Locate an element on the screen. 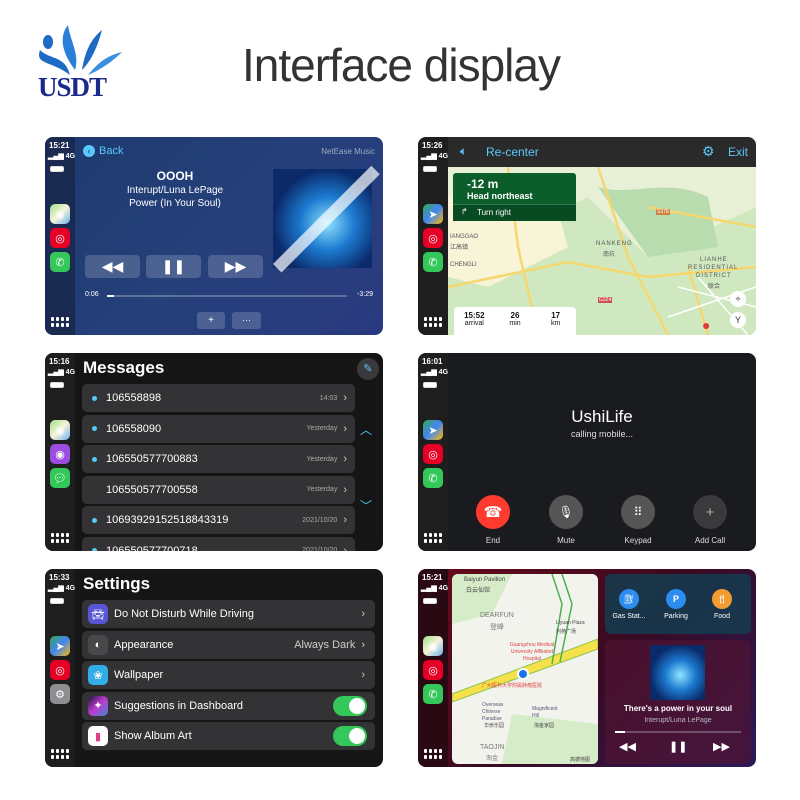  keypad-button: ⠿ is located at coordinates (638, 512).